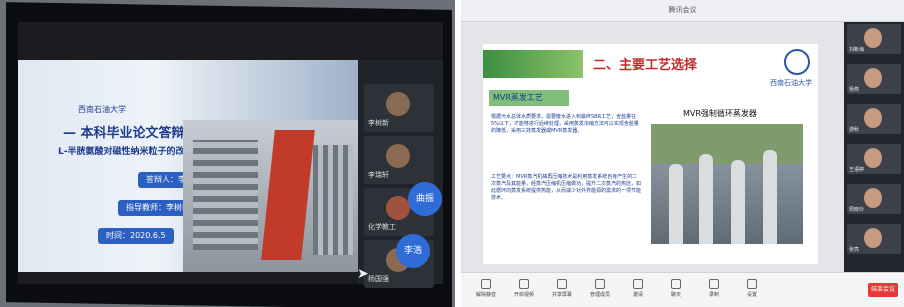  Describe the element at coordinates (874, 239) in the screenshot. I see `video-tile: 张亮` at that location.